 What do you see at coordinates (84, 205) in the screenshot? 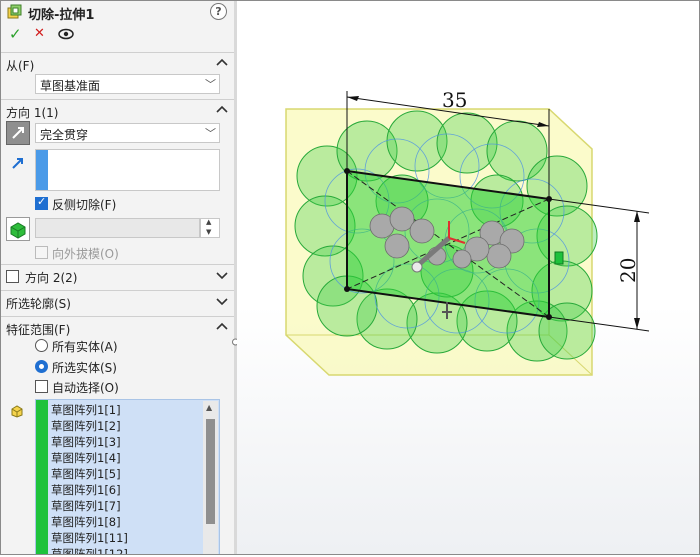
I see `flip-side-label: 反侧切除(F)` at bounding box center [84, 205].